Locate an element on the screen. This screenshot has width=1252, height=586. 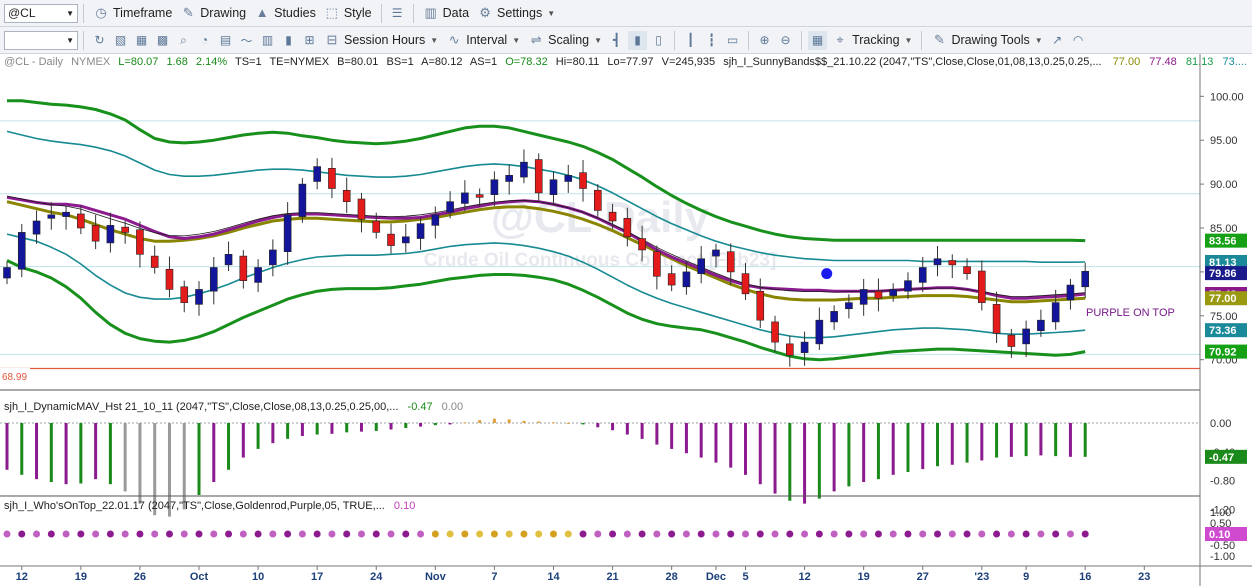
crosshair-icon: ▦ is located at coordinates (818, 40).